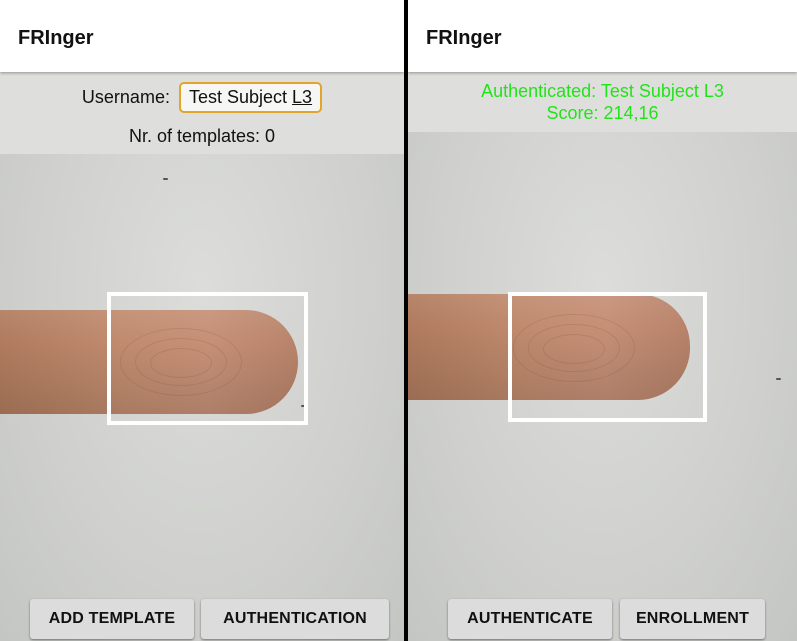  What do you see at coordinates (202, 136) in the screenshot?
I see `templates-count: Nr. of templates: 0` at bounding box center [202, 136].